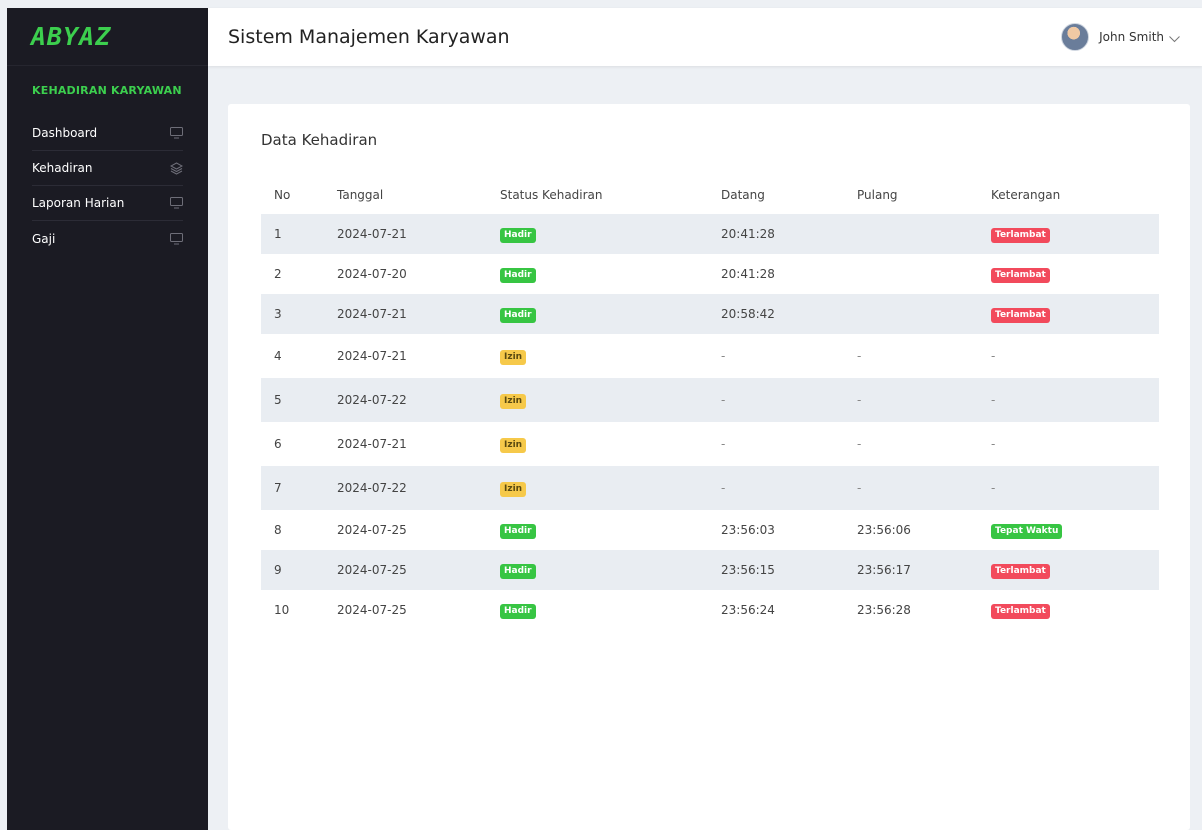  I want to click on cell-no: 5, so click(278, 400).